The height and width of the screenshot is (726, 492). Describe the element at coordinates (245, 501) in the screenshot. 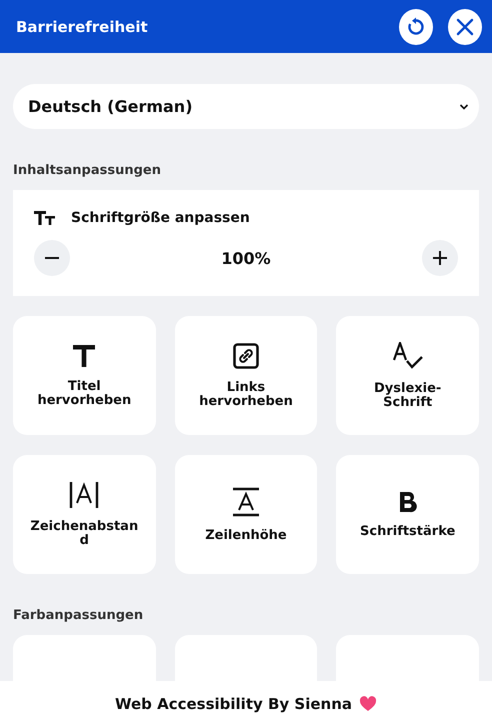

I see `line-height-icon` at that location.